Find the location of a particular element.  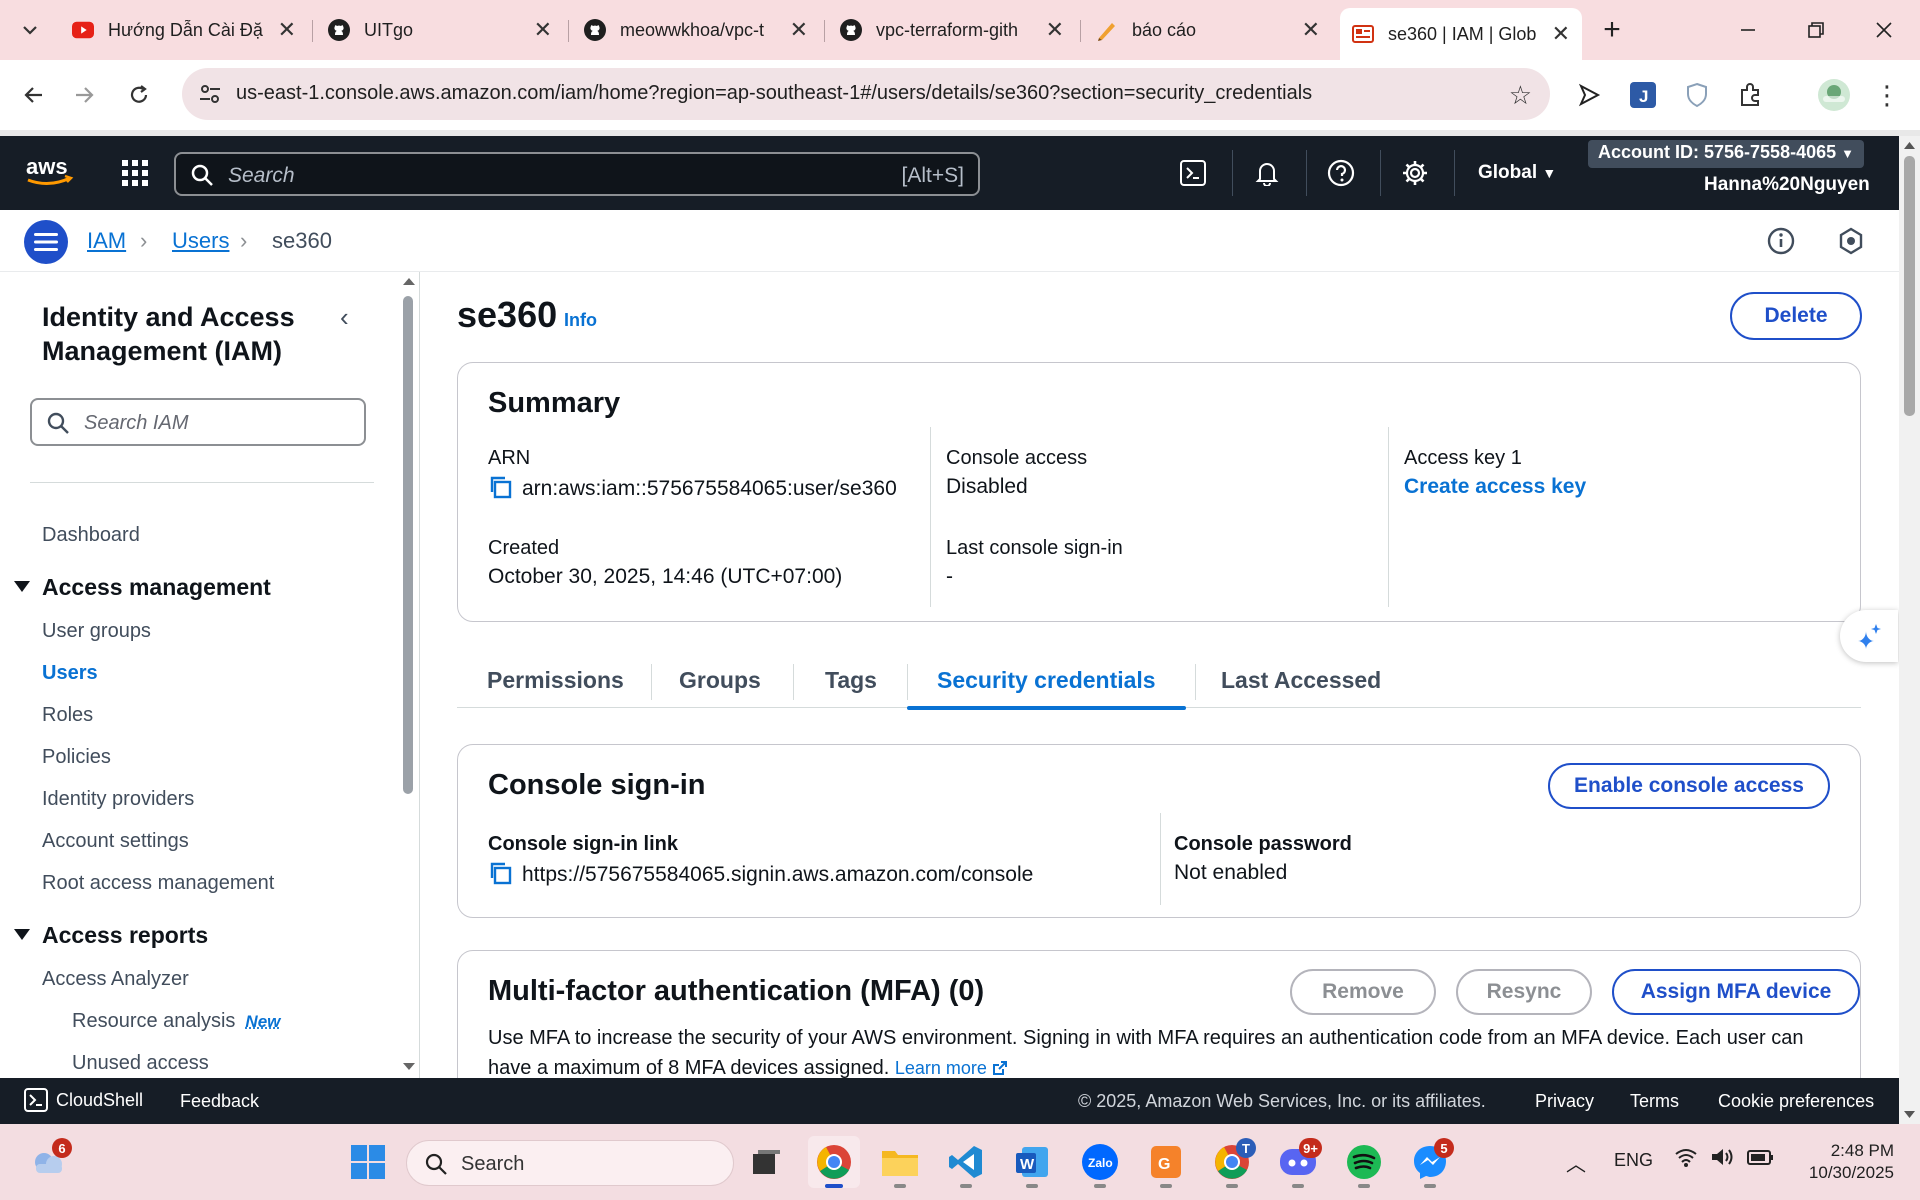

services-grid-icon is located at coordinates (135, 173).